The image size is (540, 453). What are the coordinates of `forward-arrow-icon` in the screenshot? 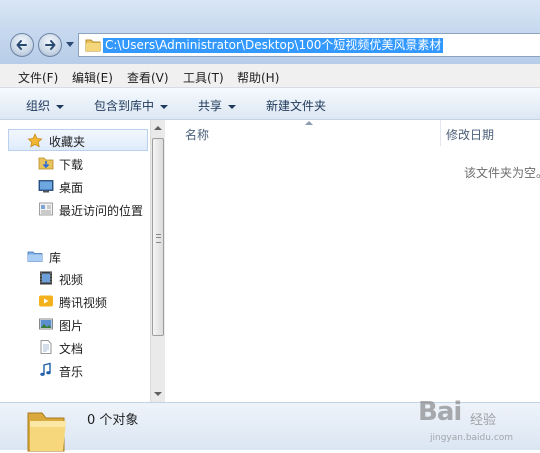 It's located at (50, 45).